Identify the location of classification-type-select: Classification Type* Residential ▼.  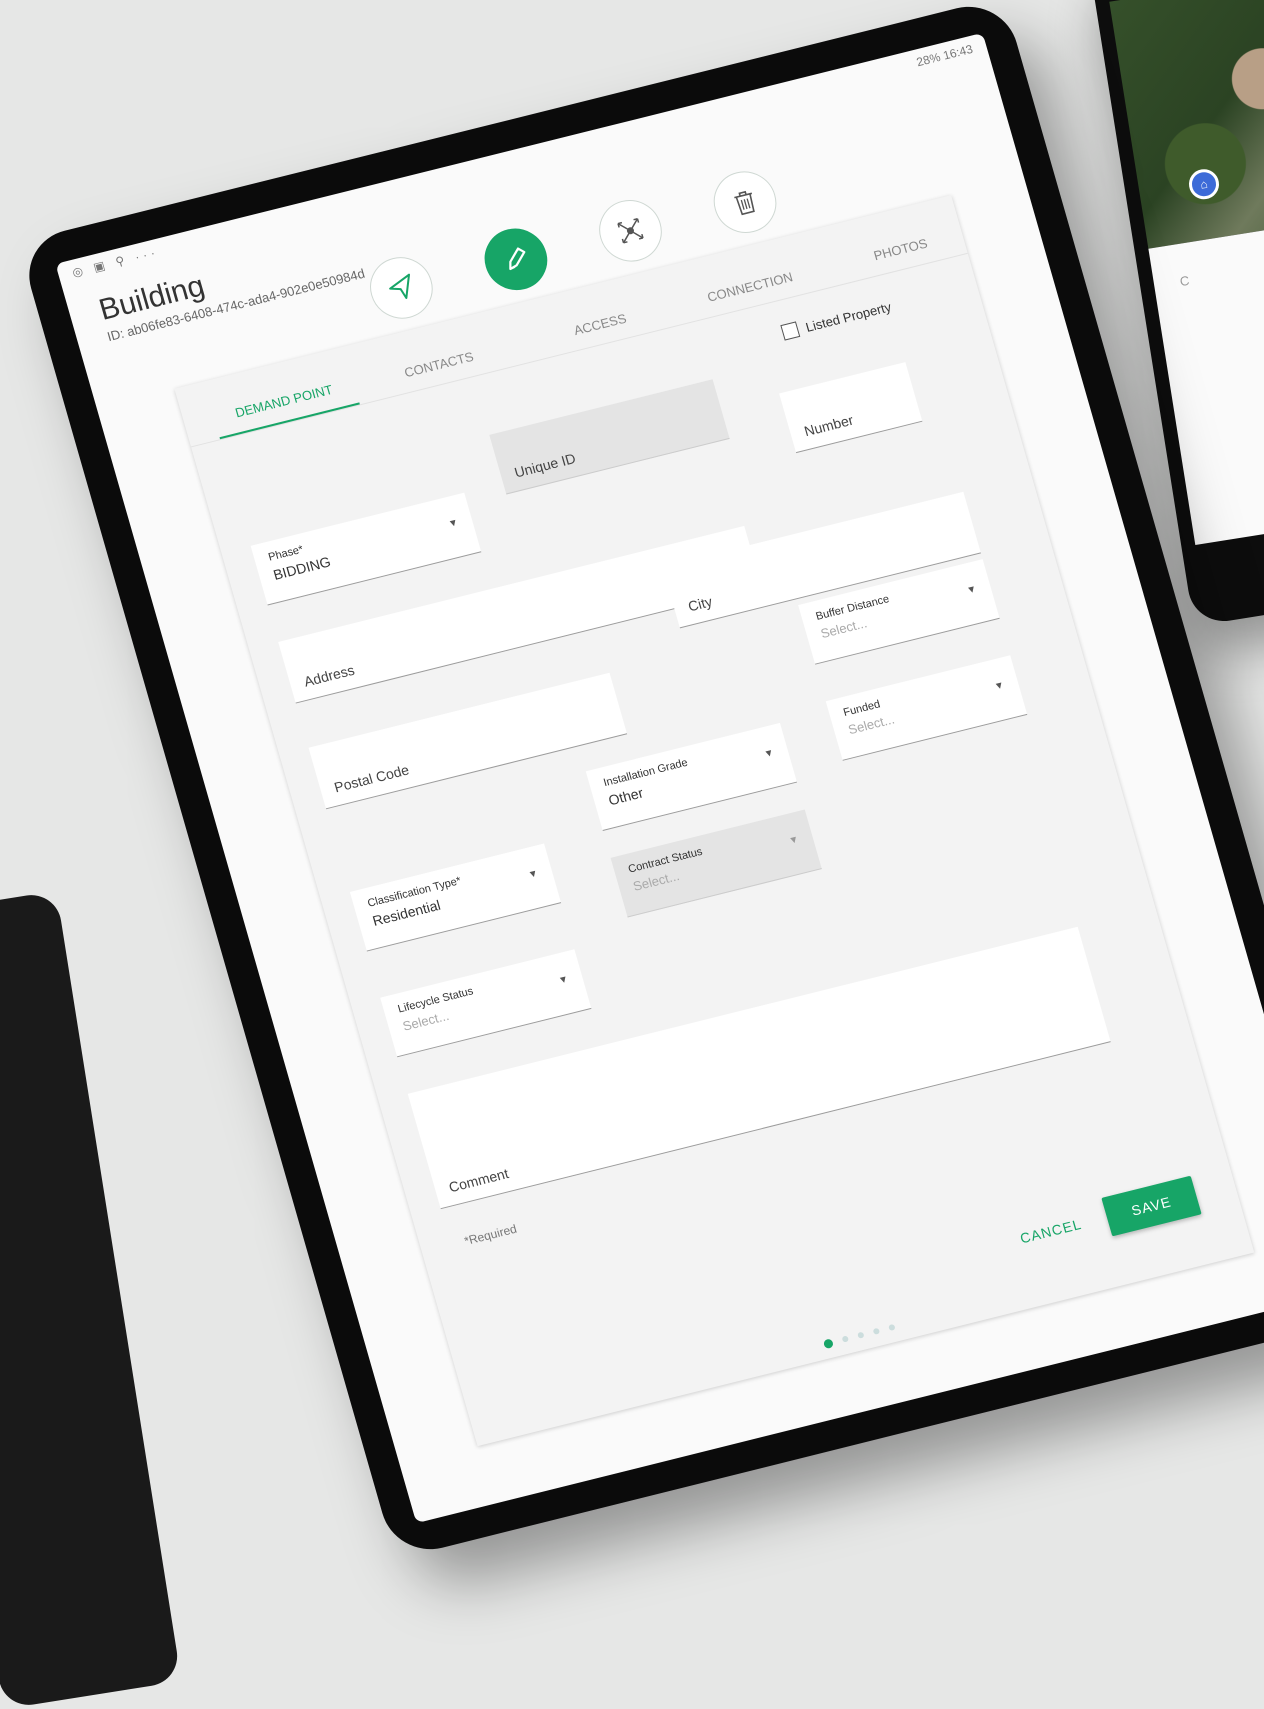
(455, 897).